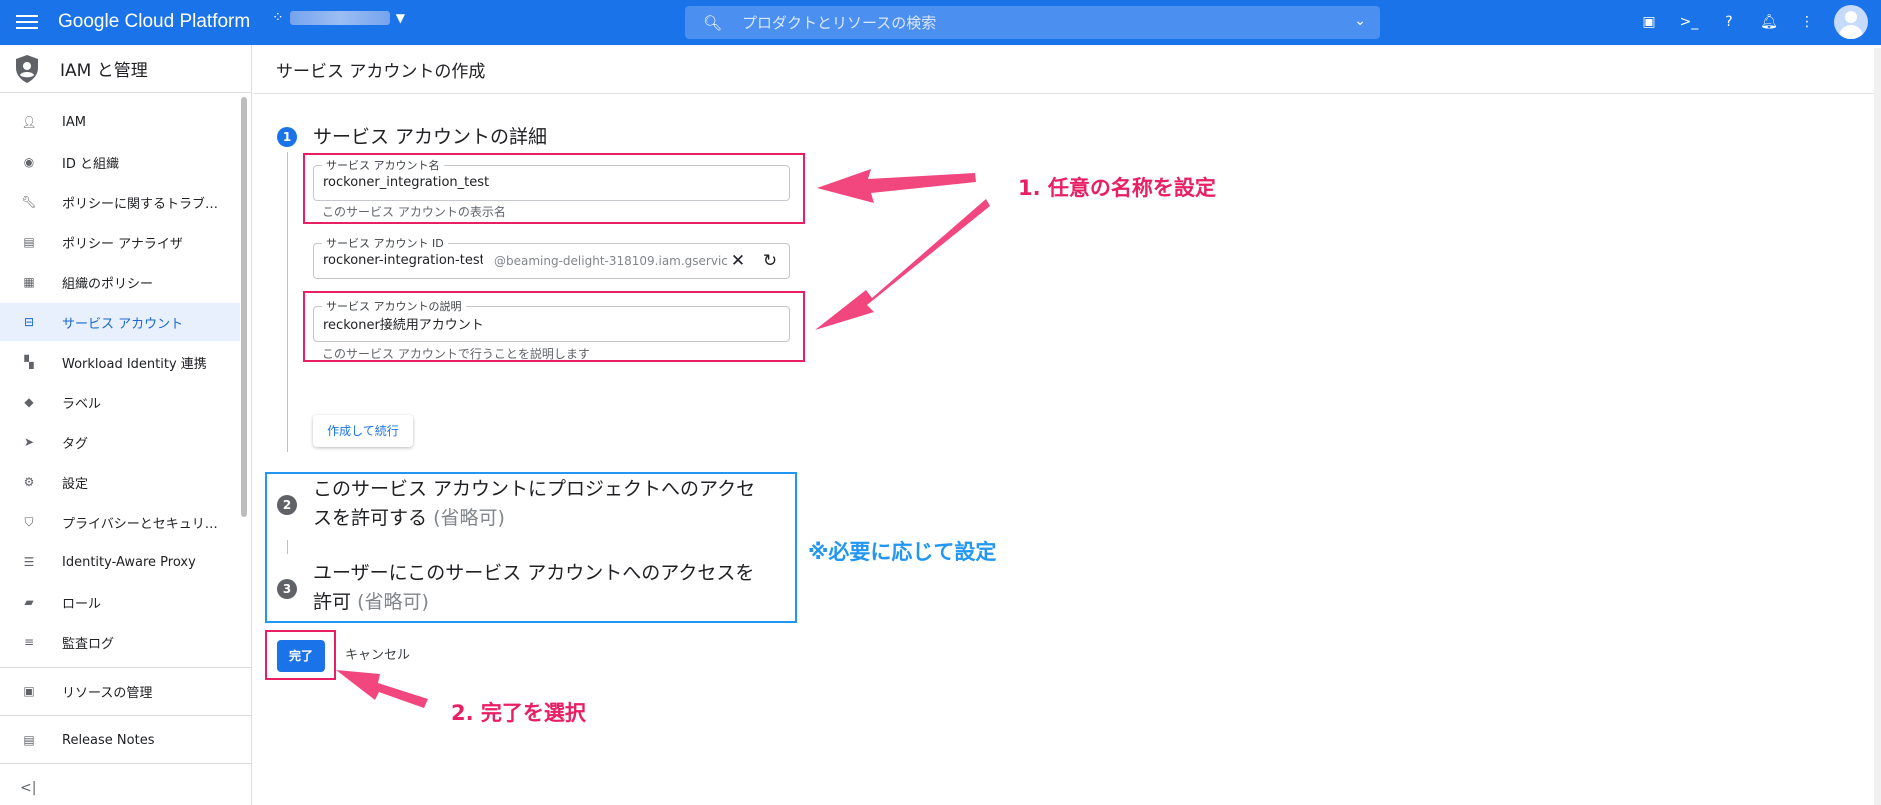  What do you see at coordinates (902, 264) in the screenshot?
I see `arrow-to-description-field` at bounding box center [902, 264].